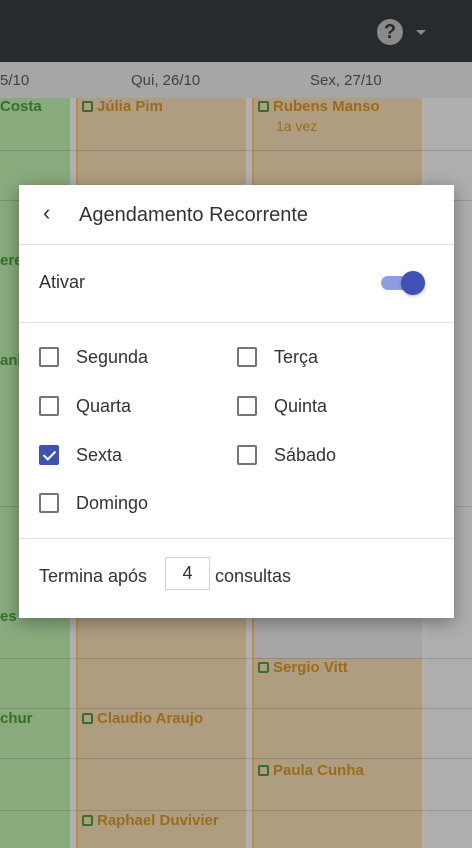  I want to click on checkbox-sexta, so click(49, 455).